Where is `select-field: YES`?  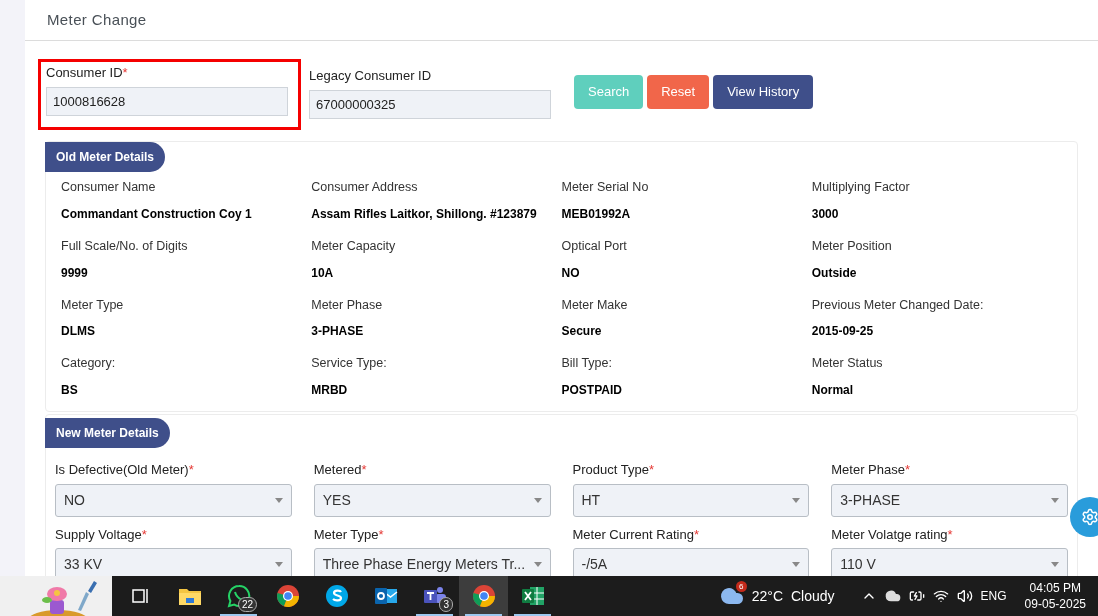 select-field: YES is located at coordinates (432, 500).